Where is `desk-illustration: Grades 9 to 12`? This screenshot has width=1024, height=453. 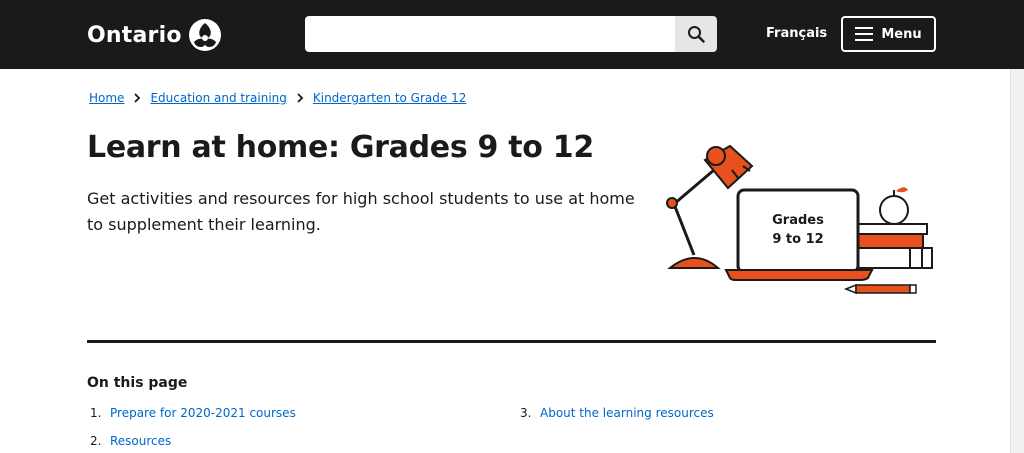
desk-illustration: Grades 9 to 12 is located at coordinates (799, 219).